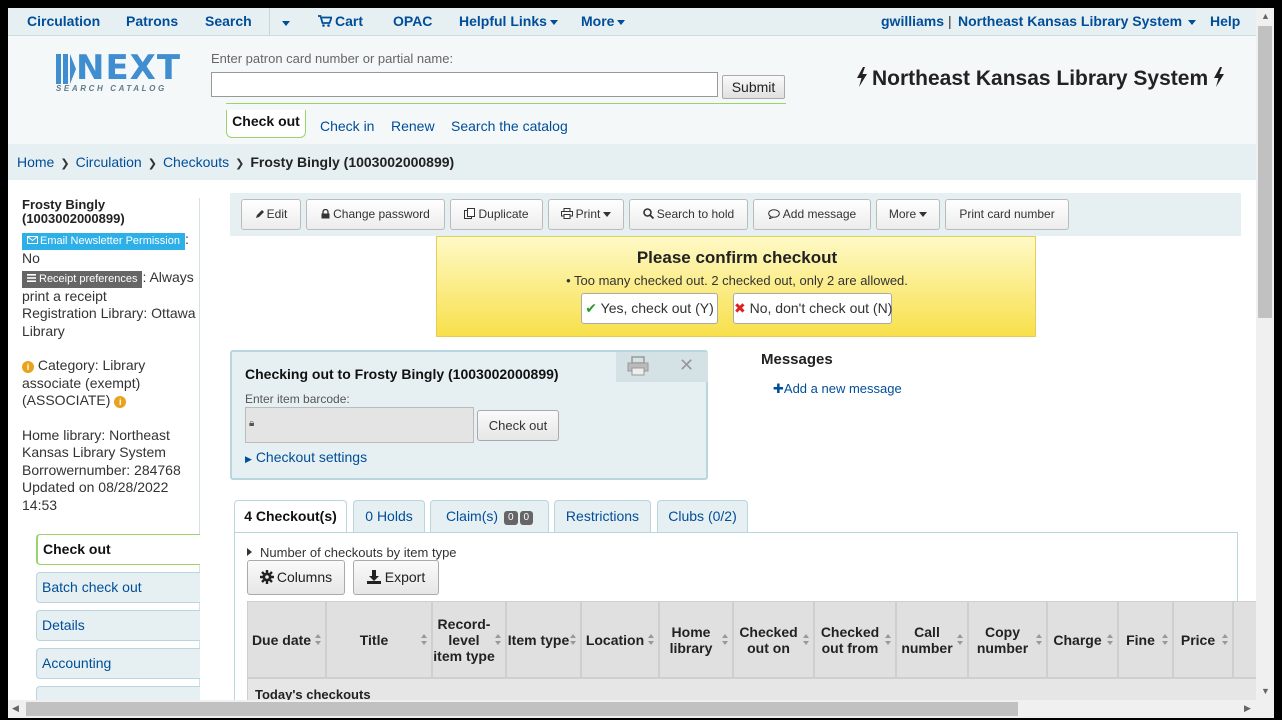 This screenshot has height=720, width=1282. What do you see at coordinates (797, 359) in the screenshot?
I see `messages-heading: Messages` at bounding box center [797, 359].